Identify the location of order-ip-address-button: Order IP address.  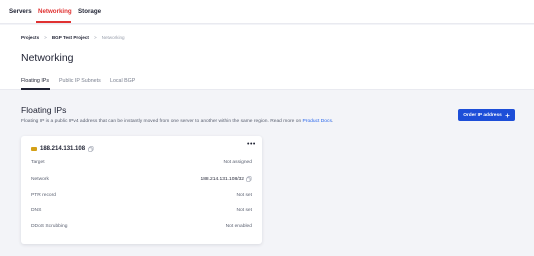
(486, 115).